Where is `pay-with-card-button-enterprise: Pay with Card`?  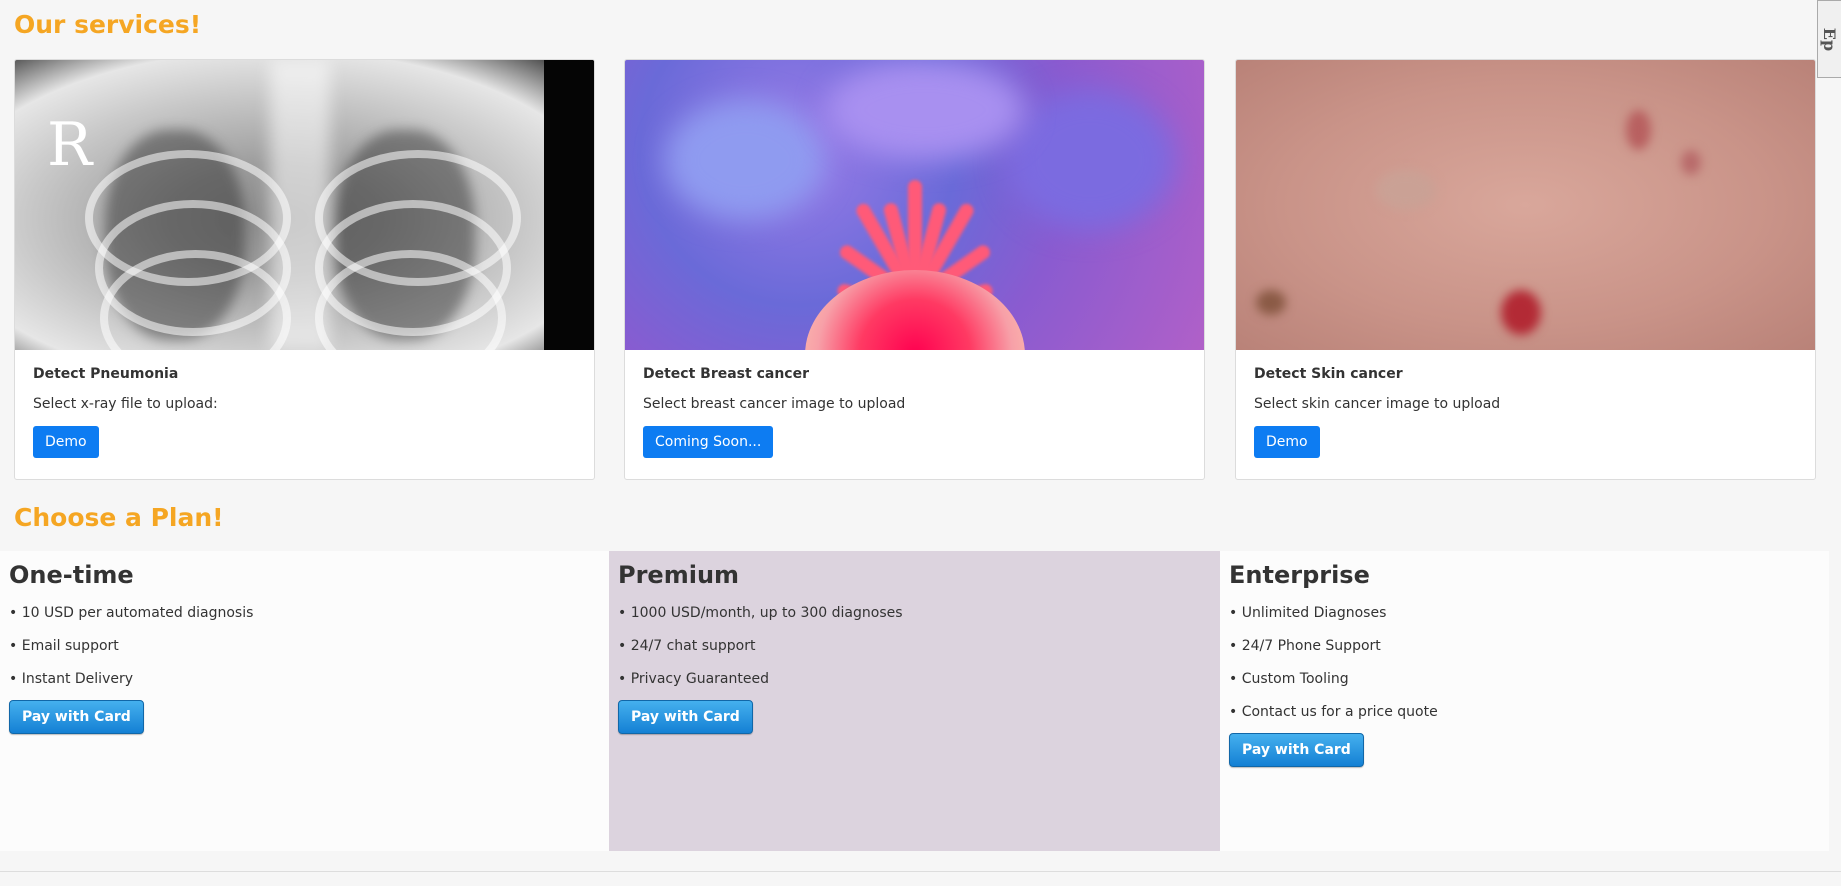 pay-with-card-button-enterprise: Pay with Card is located at coordinates (1296, 750).